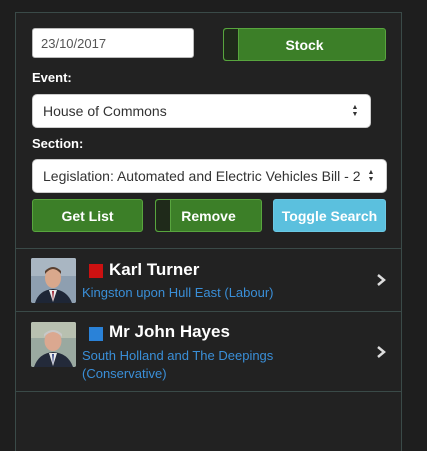 The width and height of the screenshot is (427, 451). I want to click on list-divider, so click(208, 391).